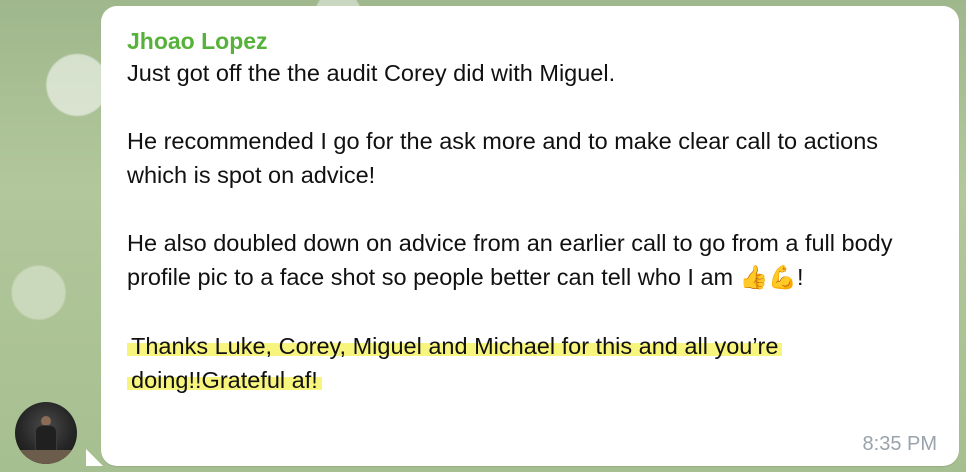  What do you see at coordinates (754, 278) in the screenshot?
I see `thumbs-up-emoji-icon: 👍` at bounding box center [754, 278].